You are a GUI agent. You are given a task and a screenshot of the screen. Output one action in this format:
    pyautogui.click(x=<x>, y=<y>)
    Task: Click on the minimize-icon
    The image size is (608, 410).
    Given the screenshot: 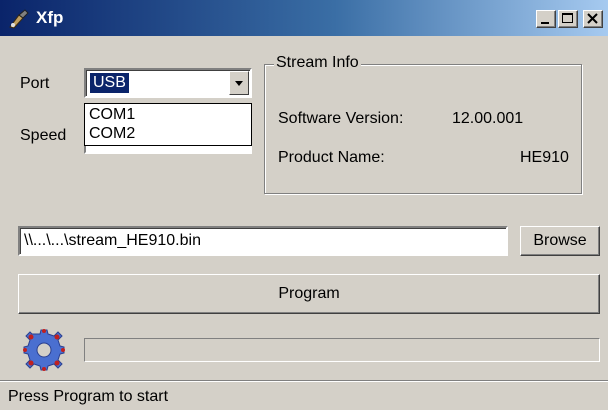 What is the action you would take?
    pyautogui.click(x=545, y=23)
    